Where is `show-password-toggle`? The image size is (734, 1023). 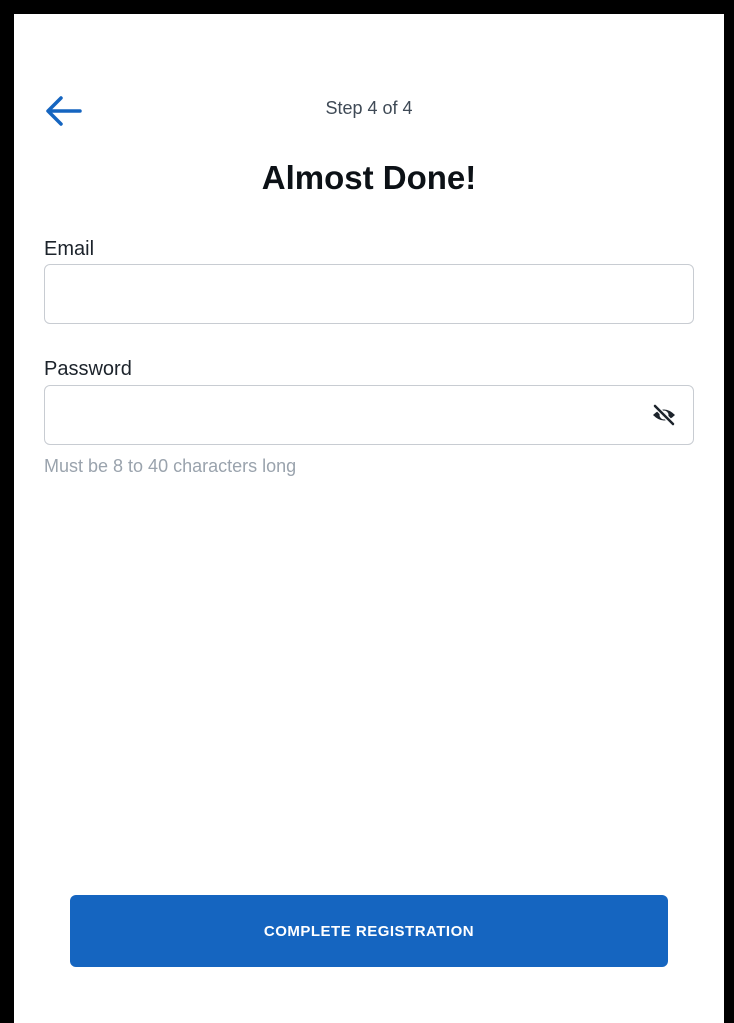
show-password-toggle is located at coordinates (664, 415).